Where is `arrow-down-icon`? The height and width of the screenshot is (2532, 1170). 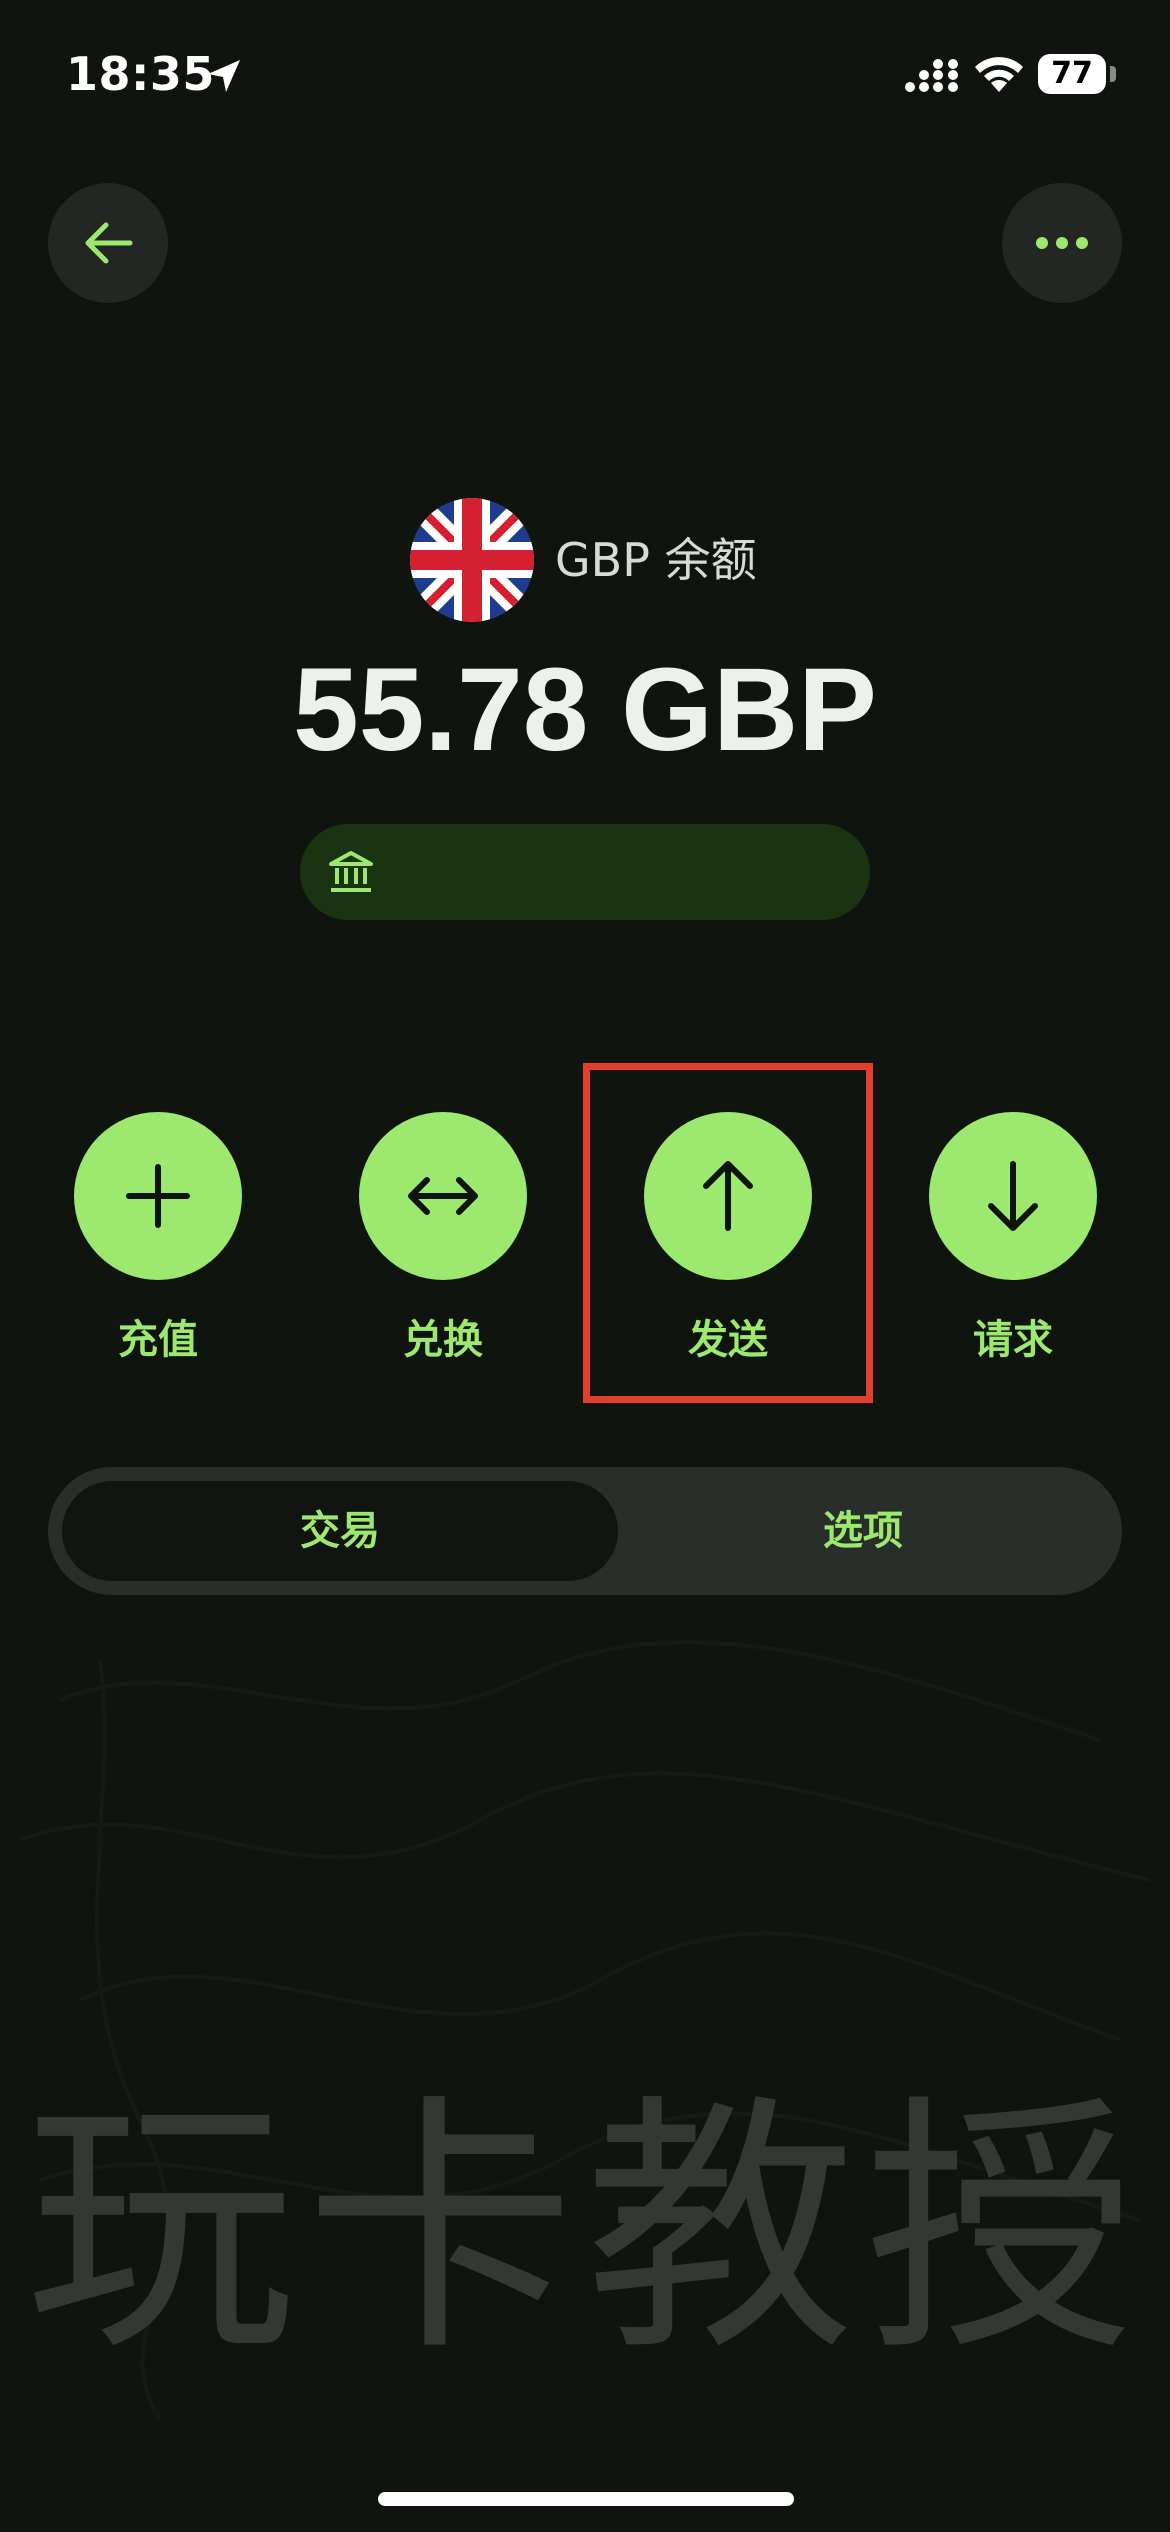
arrow-down-icon is located at coordinates (1013, 1196).